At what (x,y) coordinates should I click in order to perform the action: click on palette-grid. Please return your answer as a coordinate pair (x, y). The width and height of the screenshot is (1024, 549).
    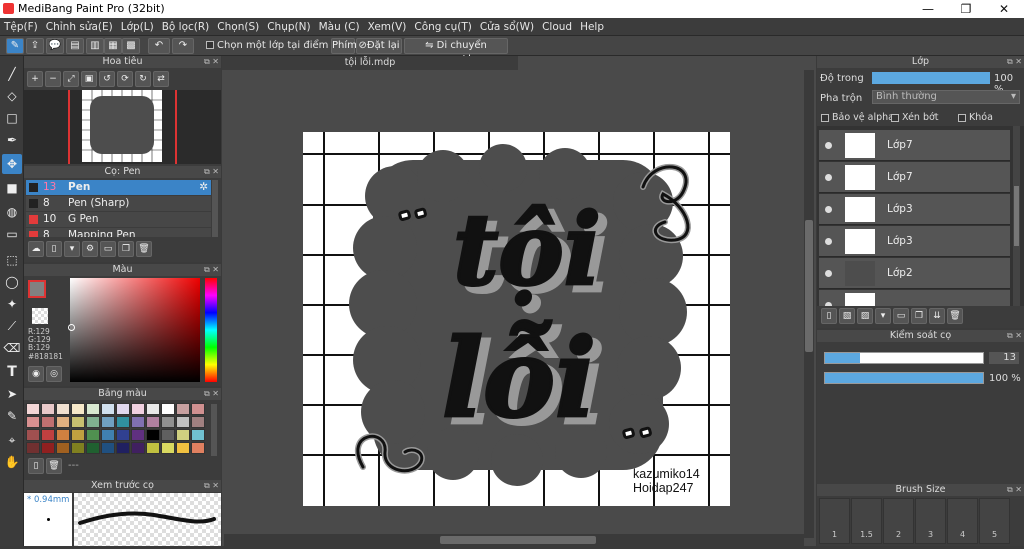
    Looking at the image, I should click on (117, 429).